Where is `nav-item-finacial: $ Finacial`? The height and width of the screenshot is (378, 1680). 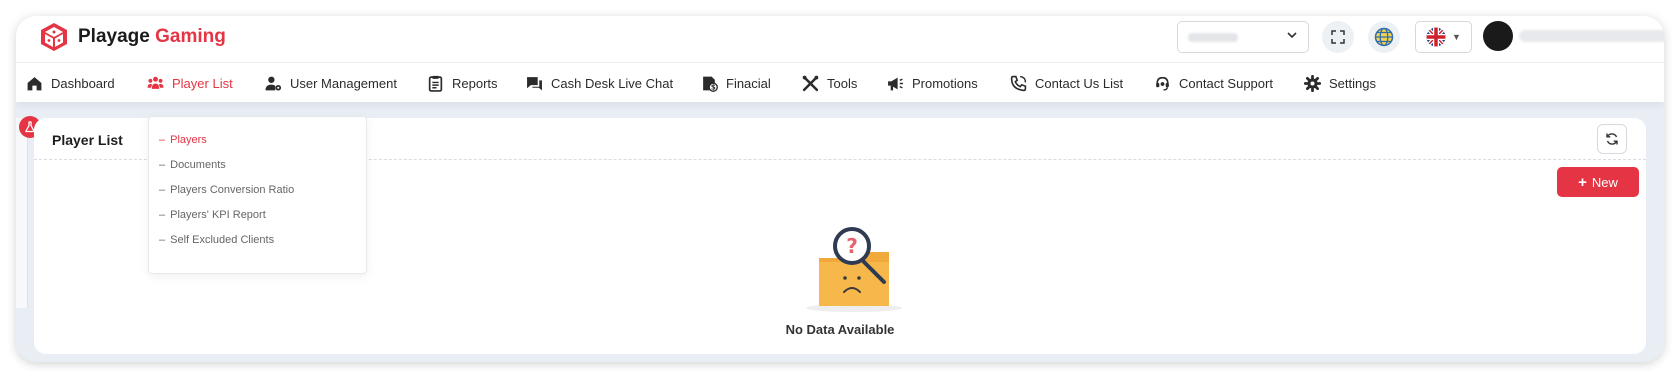 nav-item-finacial: $ Finacial is located at coordinates (736, 83).